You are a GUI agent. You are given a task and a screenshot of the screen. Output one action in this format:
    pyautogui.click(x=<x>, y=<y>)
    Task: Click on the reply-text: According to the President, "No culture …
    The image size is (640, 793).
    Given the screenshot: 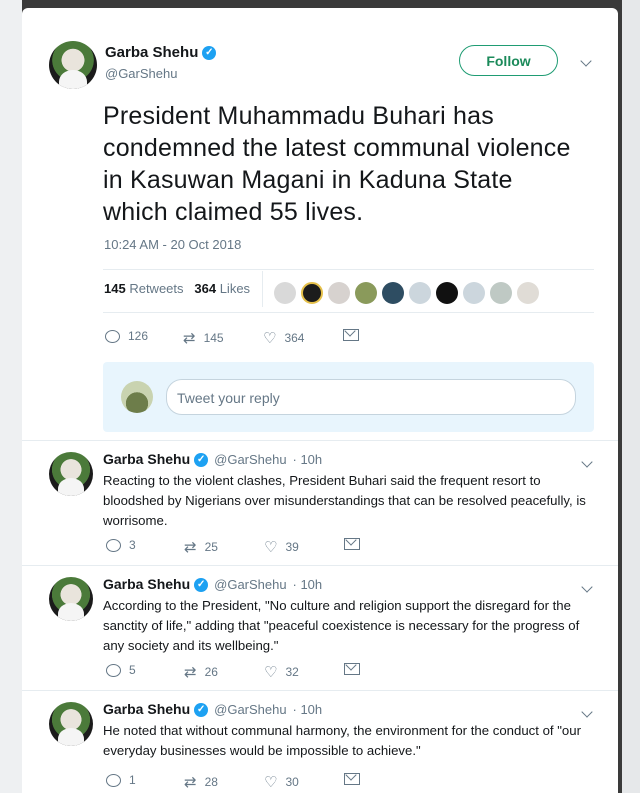 What is the action you would take?
    pyautogui.click(x=341, y=625)
    